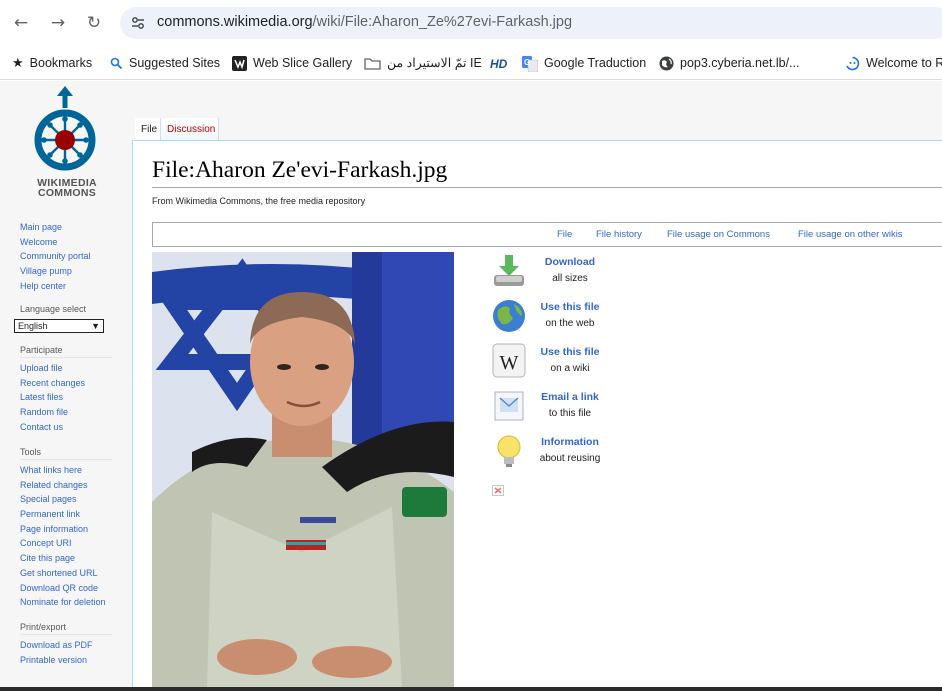 This screenshot has width=942, height=691. I want to click on loop-icon, so click(853, 63).